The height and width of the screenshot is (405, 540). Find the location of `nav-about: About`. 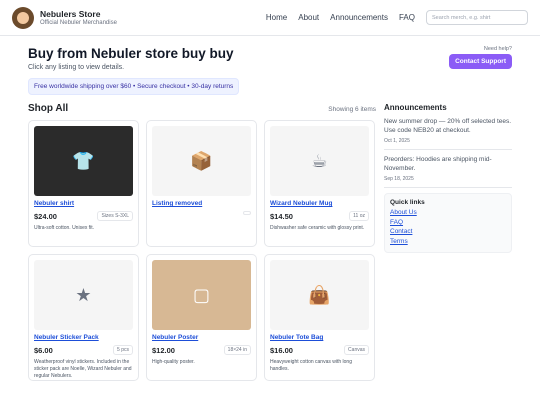

nav-about: About is located at coordinates (308, 17).